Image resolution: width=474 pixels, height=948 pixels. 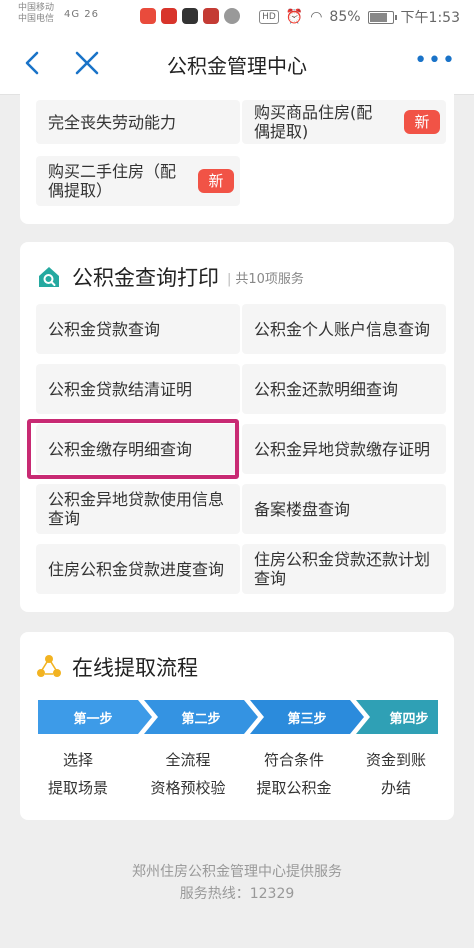 I want to click on steps-bar: 第一步 第二步 第三步 第四步, so click(x=238, y=717).